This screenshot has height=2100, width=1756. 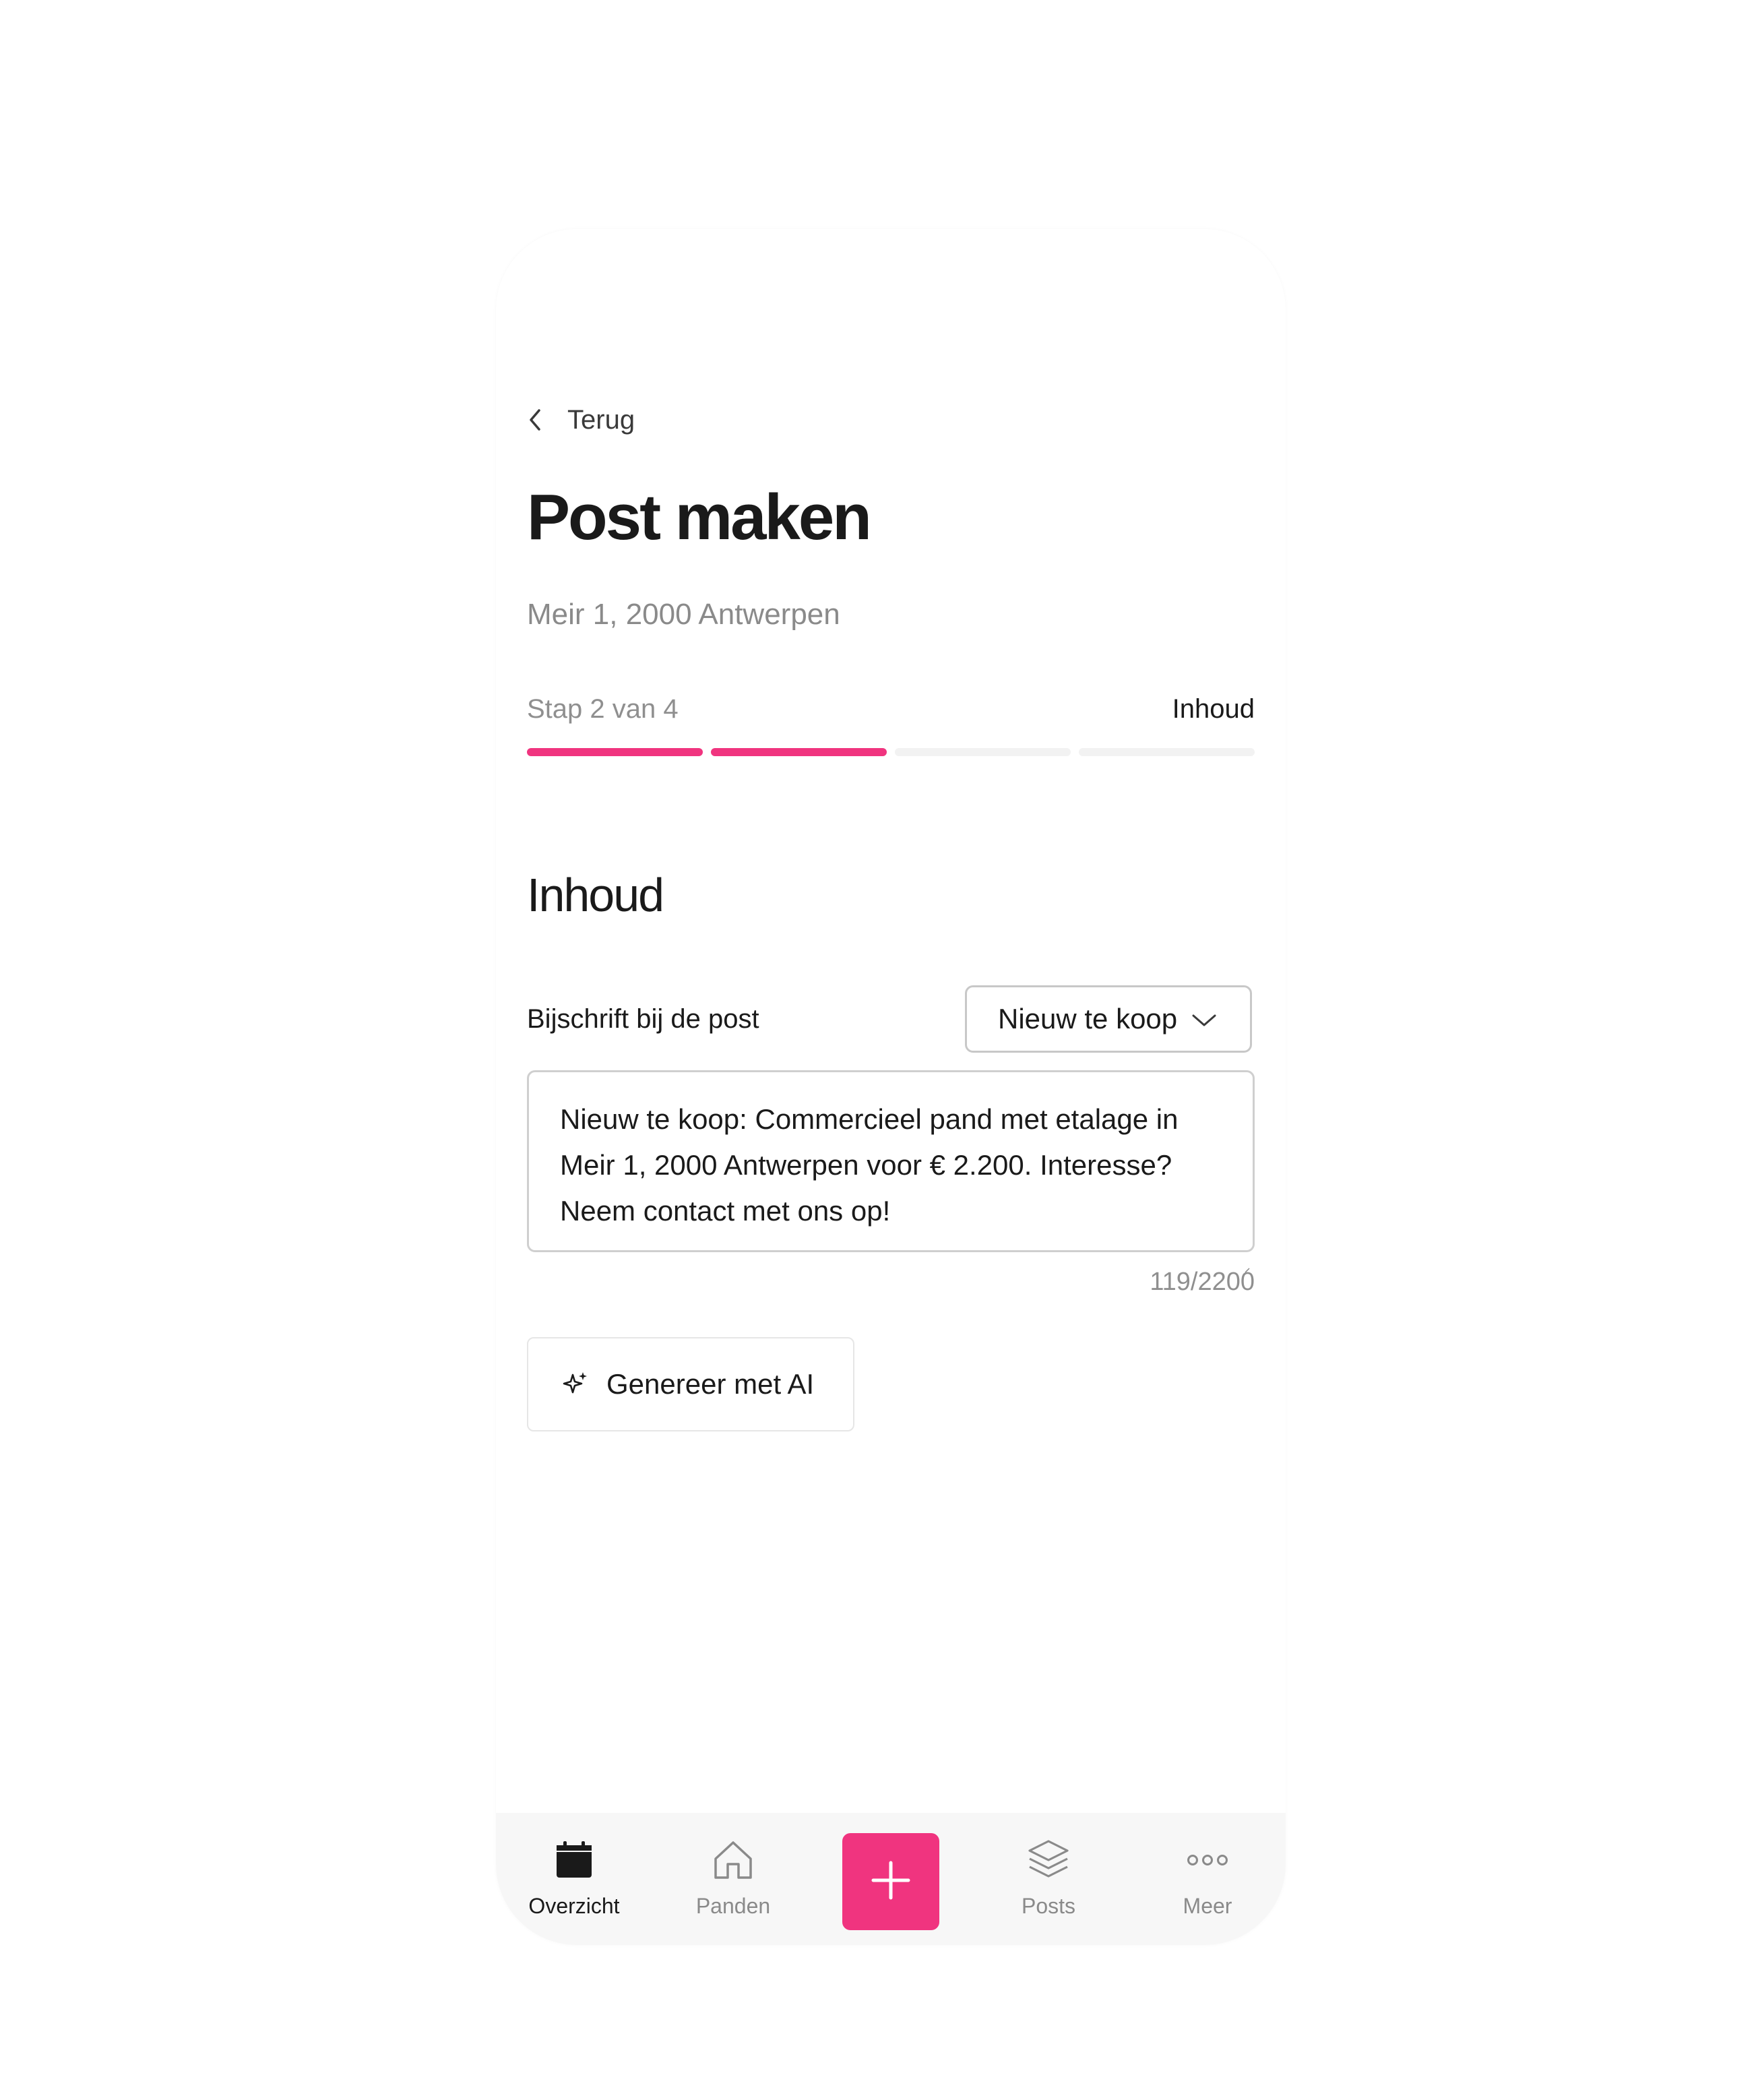 I want to click on chevron-down-icon, so click(x=1204, y=1020).